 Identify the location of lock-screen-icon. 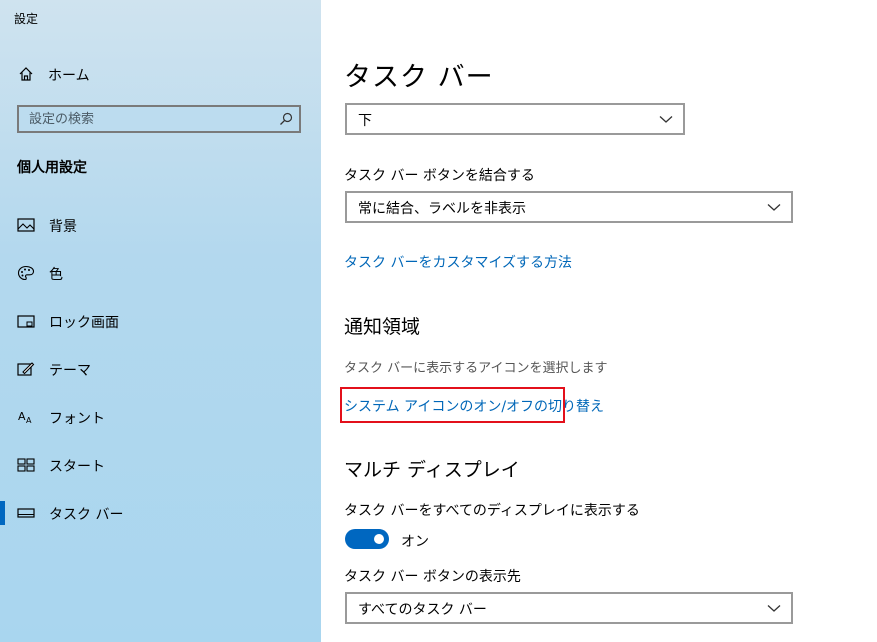
(26, 321).